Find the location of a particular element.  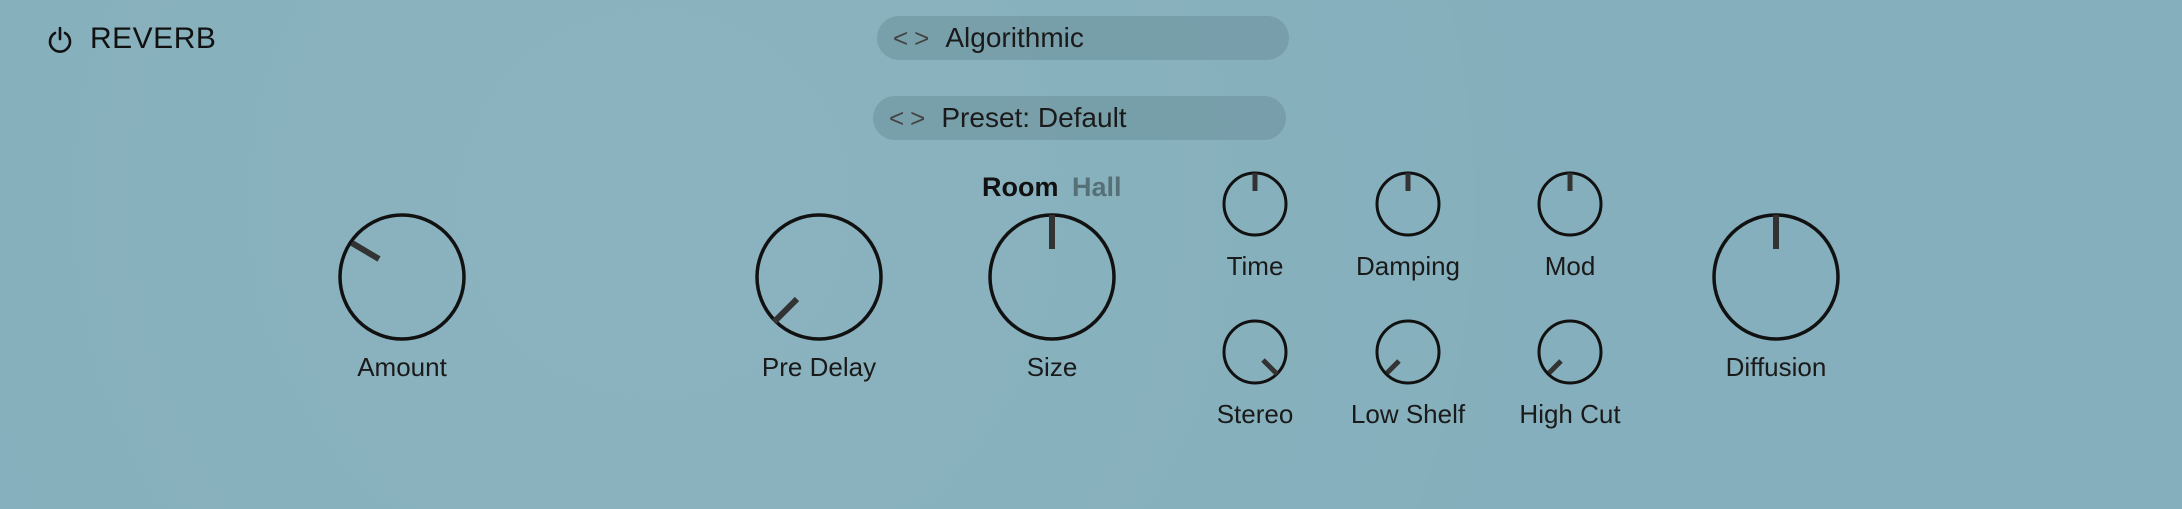

diffusion-label: Diffusion is located at coordinates (1776, 367).